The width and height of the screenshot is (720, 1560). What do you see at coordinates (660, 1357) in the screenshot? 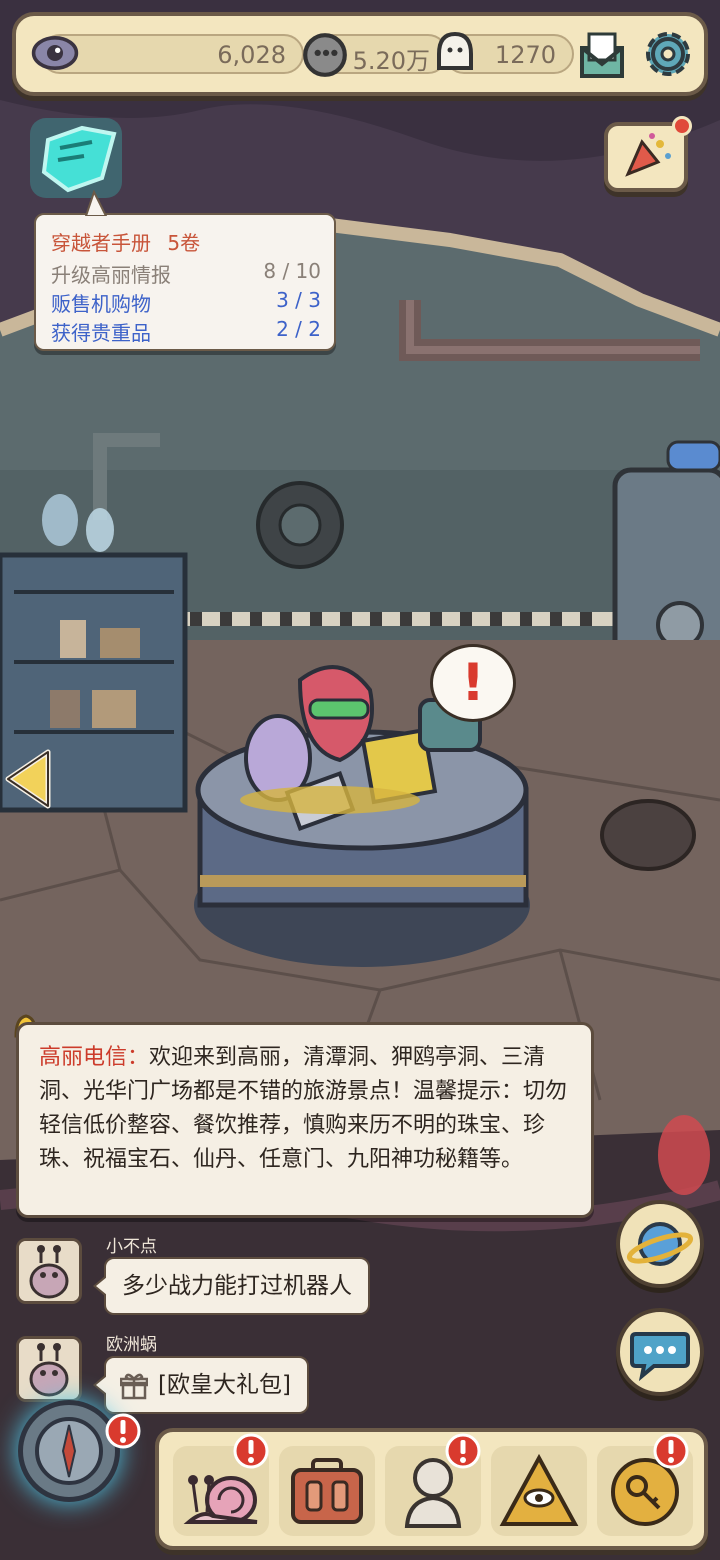
I see `chat-bubble-icon` at bounding box center [660, 1357].